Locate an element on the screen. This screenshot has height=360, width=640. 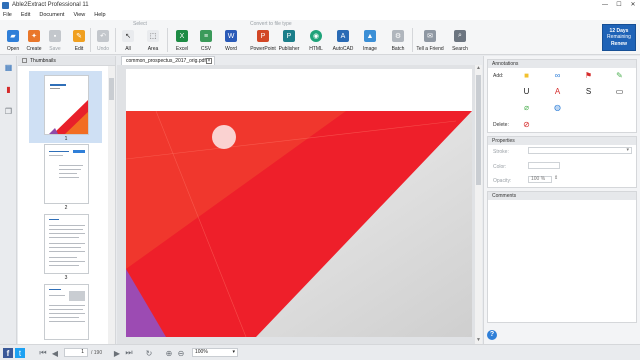
zoom-out-icon: ⊖ is located at coordinates (181, 353).